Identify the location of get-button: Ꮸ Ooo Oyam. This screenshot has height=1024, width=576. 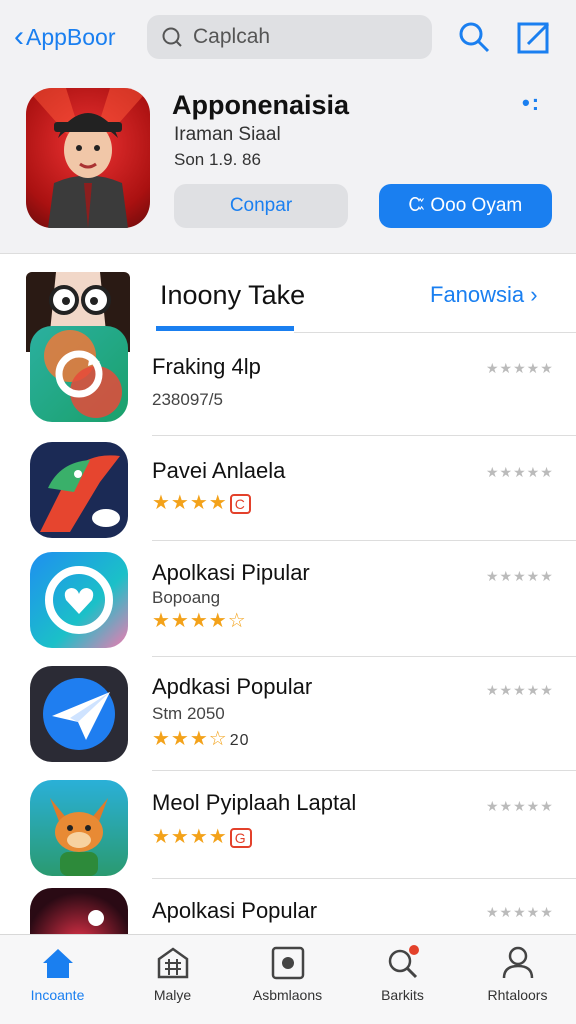
(465, 206).